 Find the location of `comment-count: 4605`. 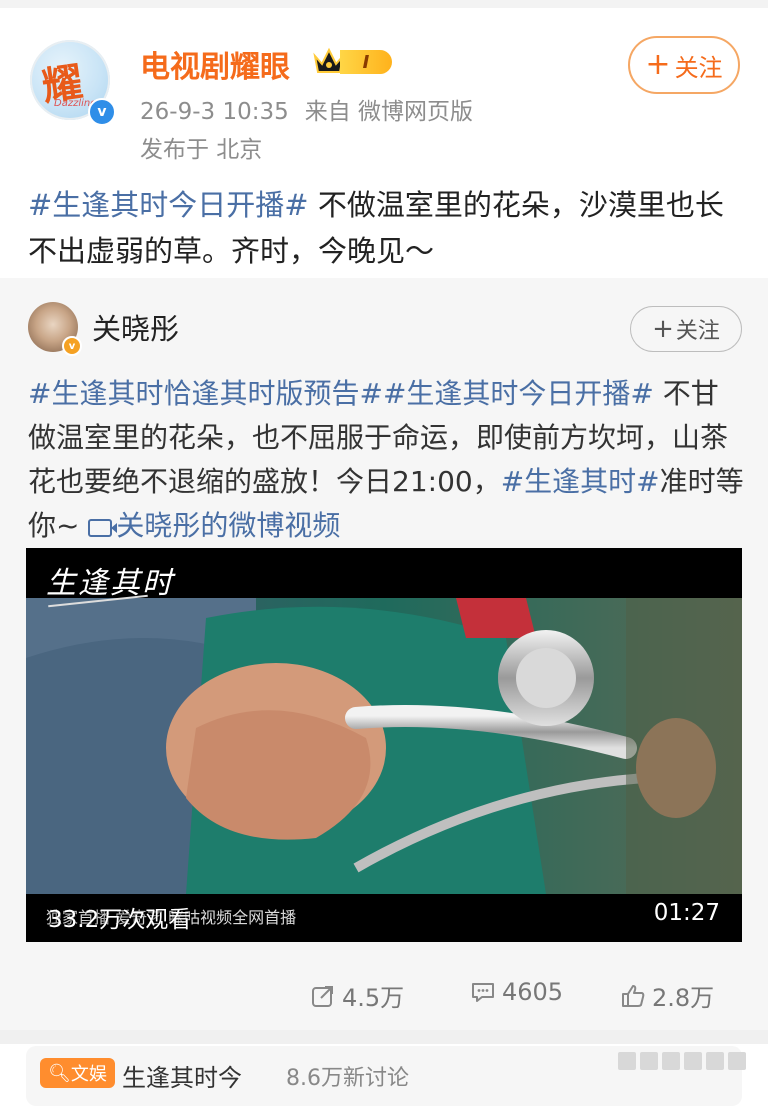

comment-count: 4605 is located at coordinates (533, 992).